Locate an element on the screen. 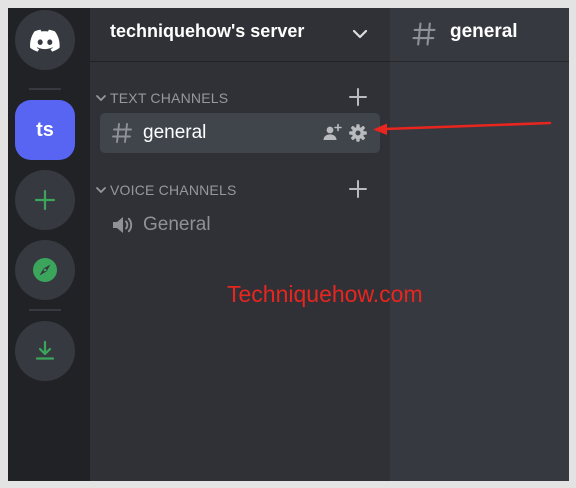  annotation-arrow is located at coordinates (462, 128).